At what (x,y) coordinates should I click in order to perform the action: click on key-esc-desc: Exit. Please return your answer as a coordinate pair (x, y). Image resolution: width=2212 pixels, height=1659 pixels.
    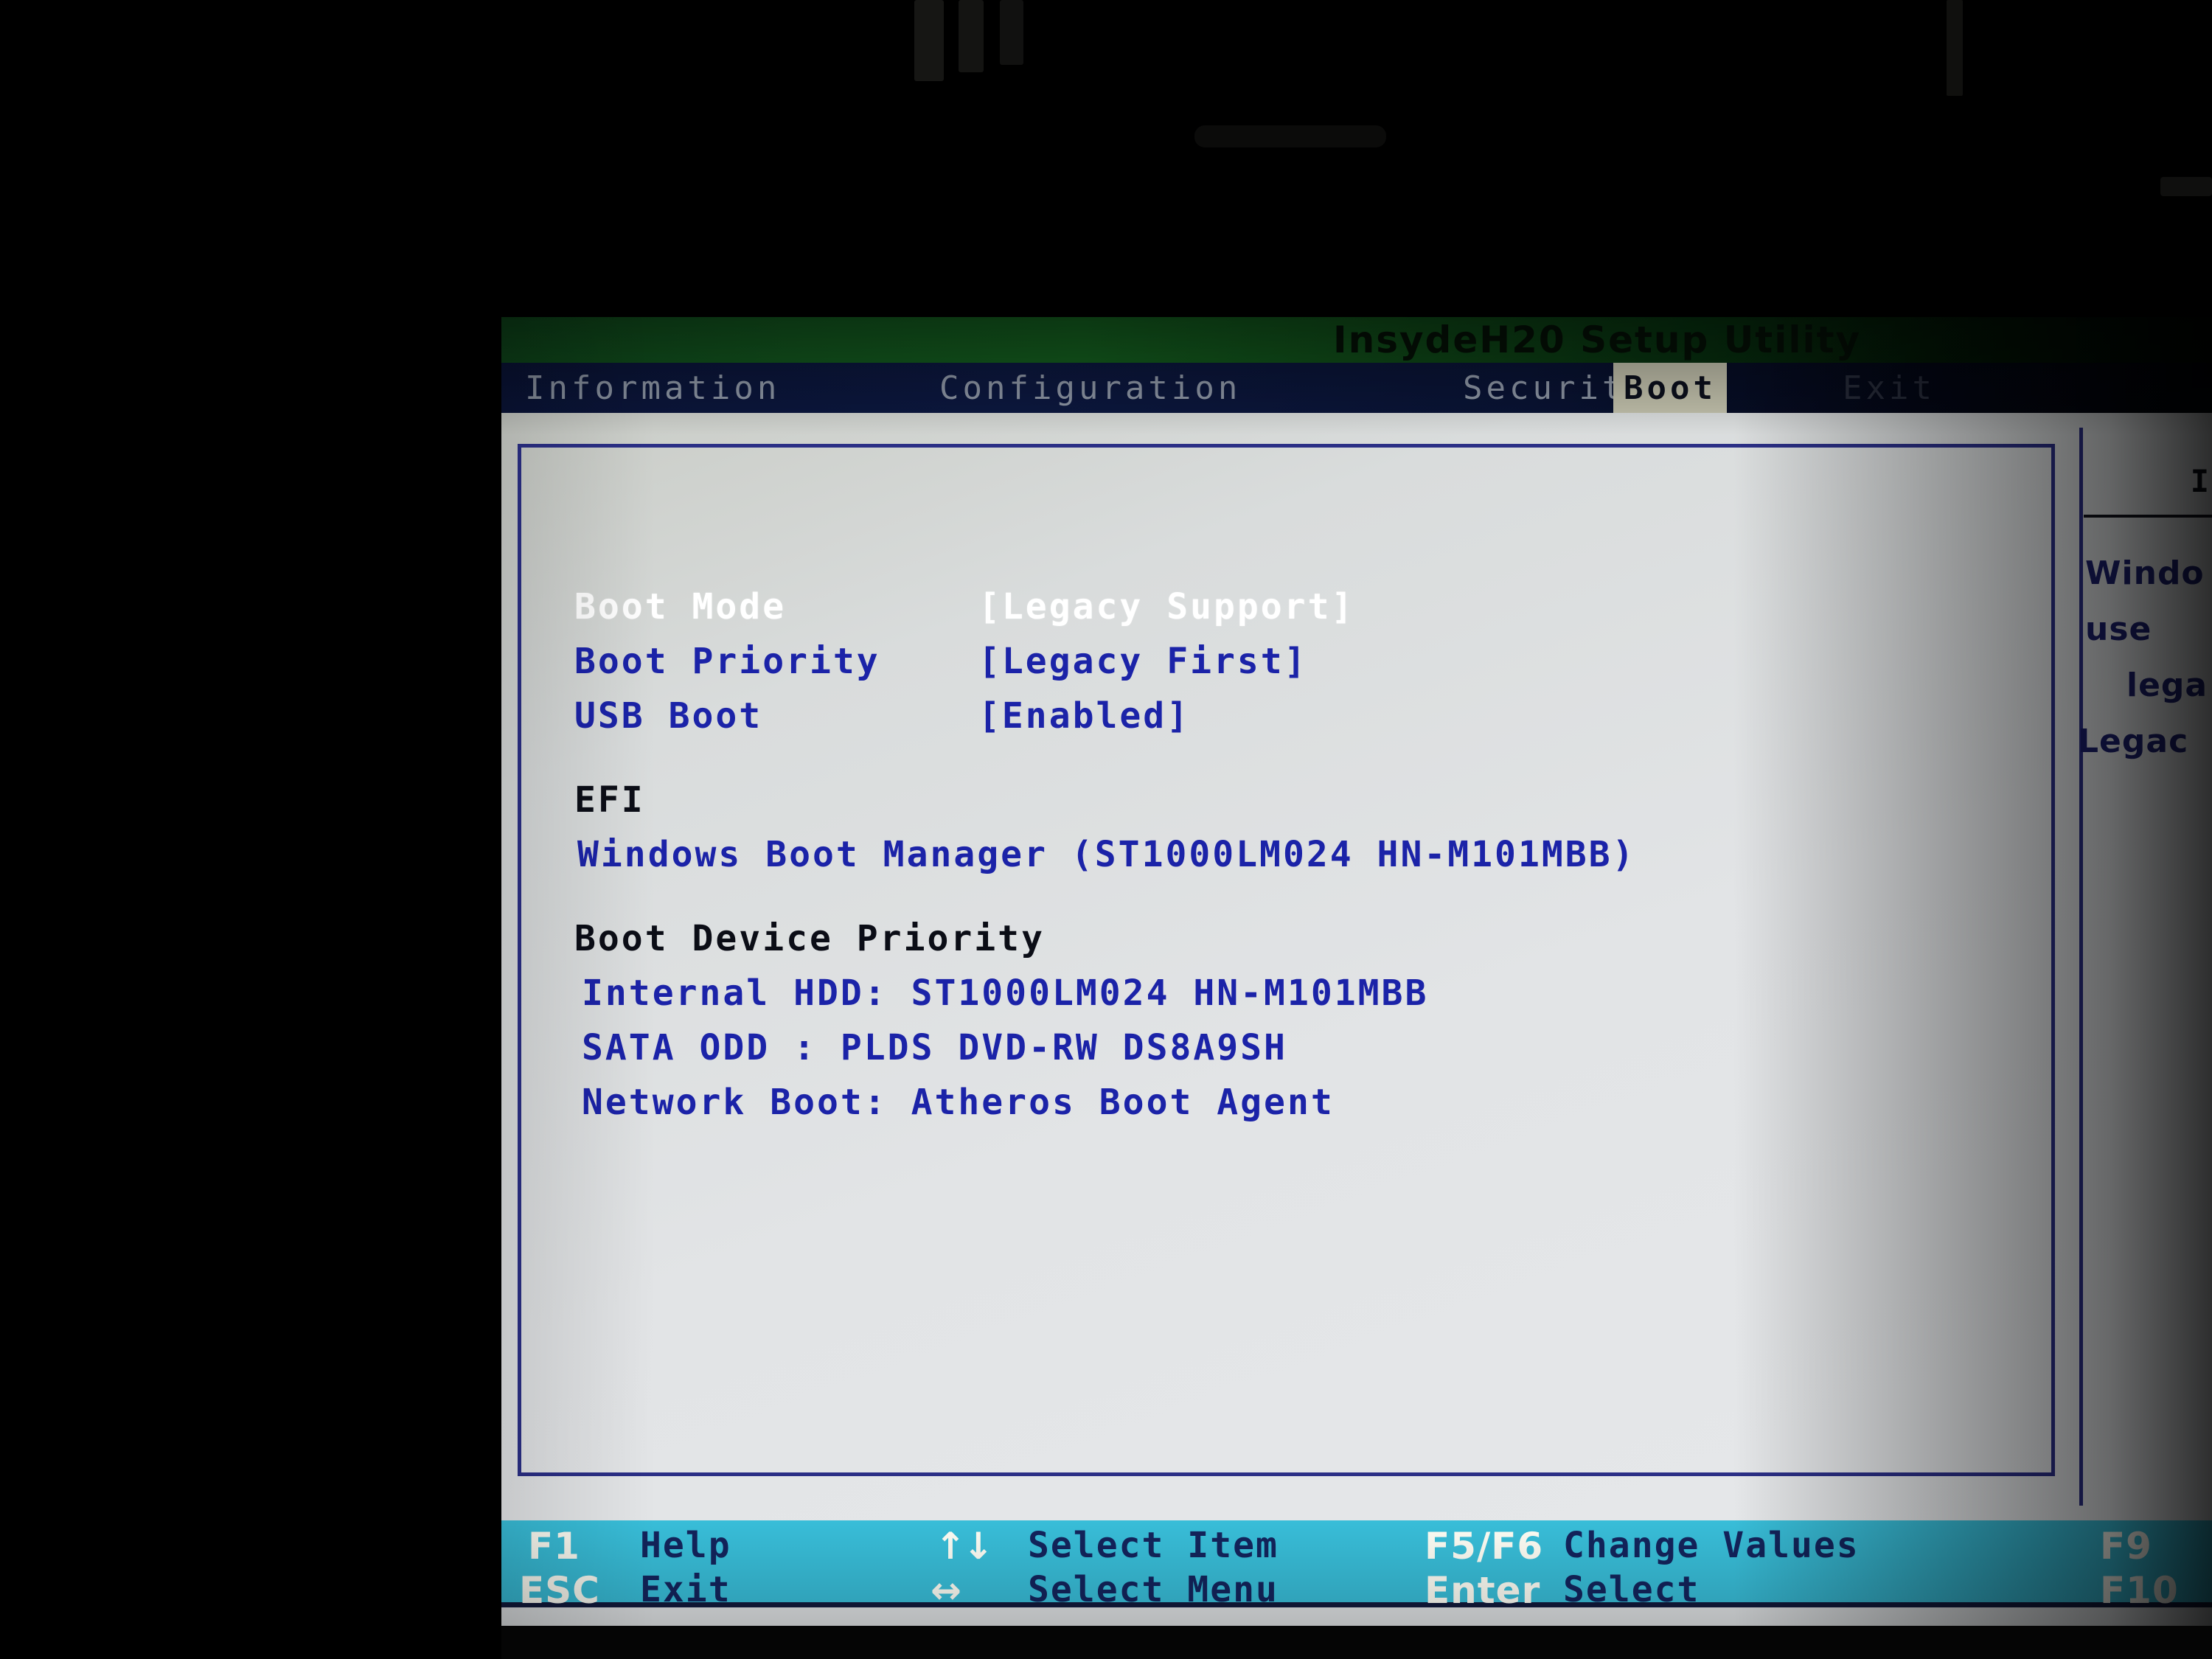
    Looking at the image, I should click on (685, 1589).